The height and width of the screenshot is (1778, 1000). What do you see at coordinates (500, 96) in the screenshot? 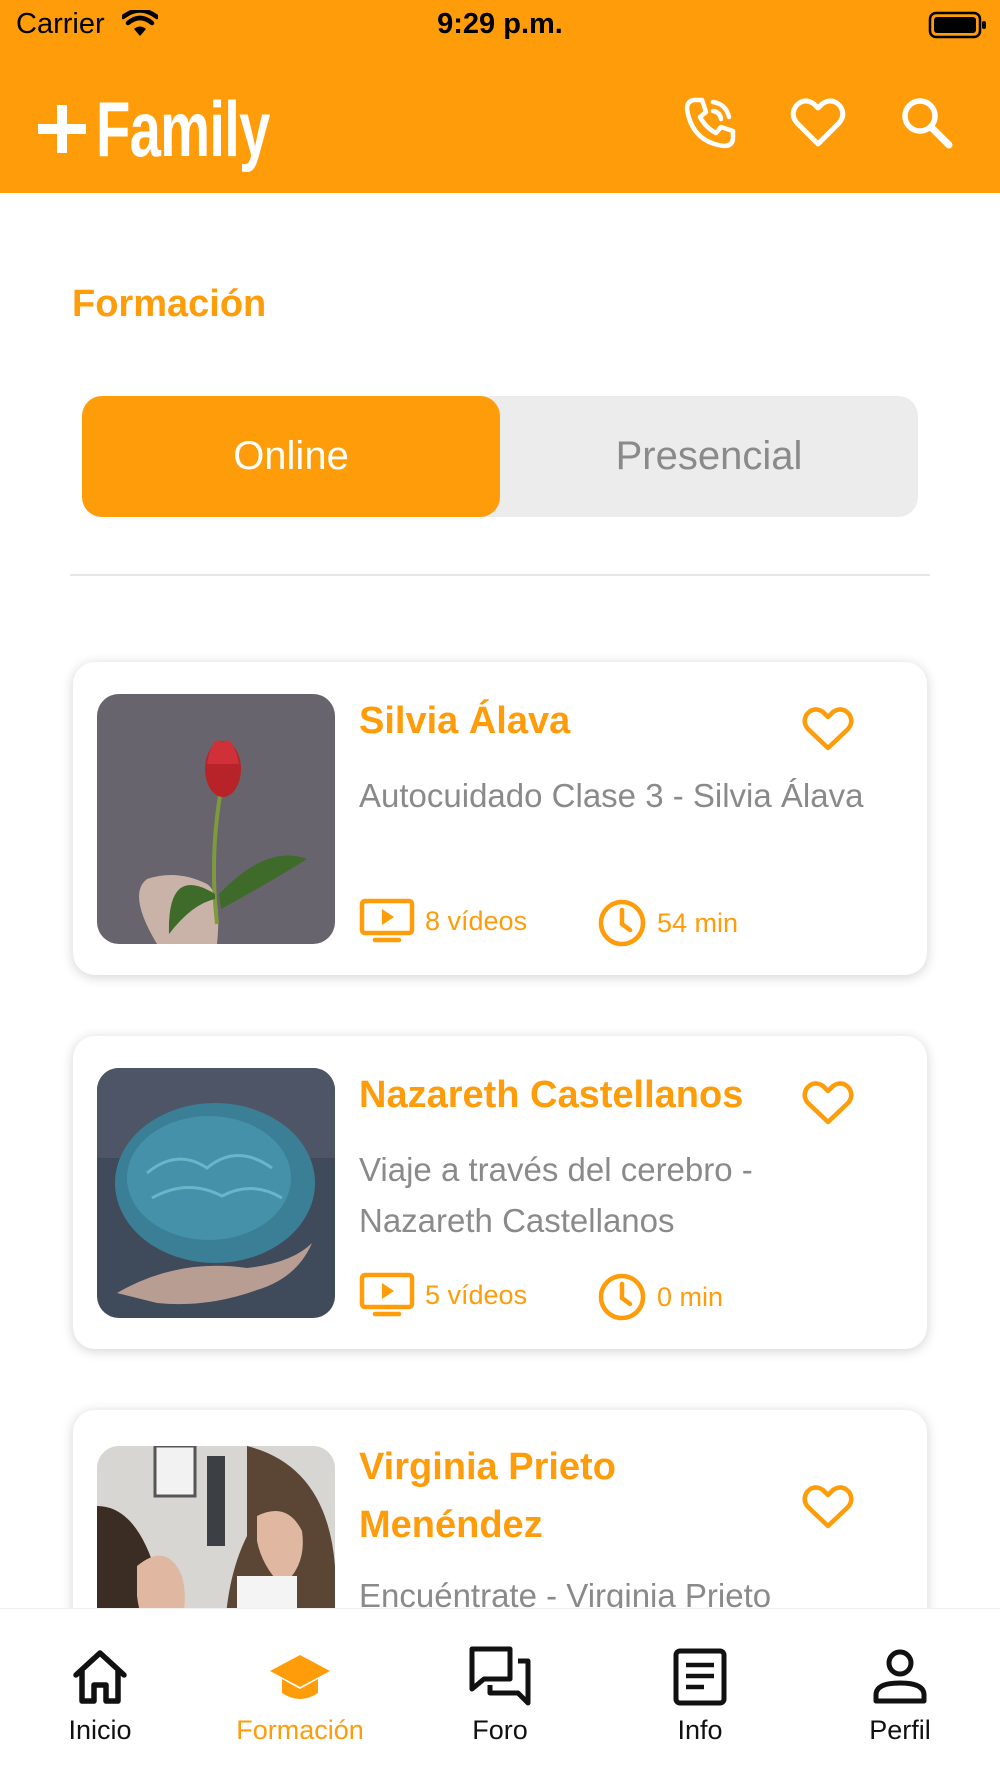
I see `app-header: Carrier 9:29 p.m. Family` at bounding box center [500, 96].